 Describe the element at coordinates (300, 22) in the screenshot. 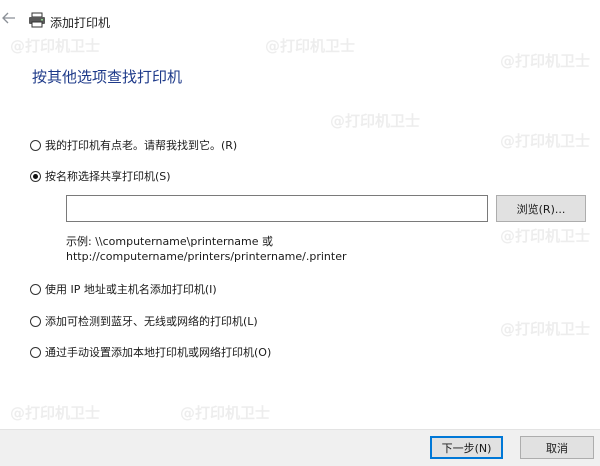

I see `title-bar: 添加打印机` at that location.